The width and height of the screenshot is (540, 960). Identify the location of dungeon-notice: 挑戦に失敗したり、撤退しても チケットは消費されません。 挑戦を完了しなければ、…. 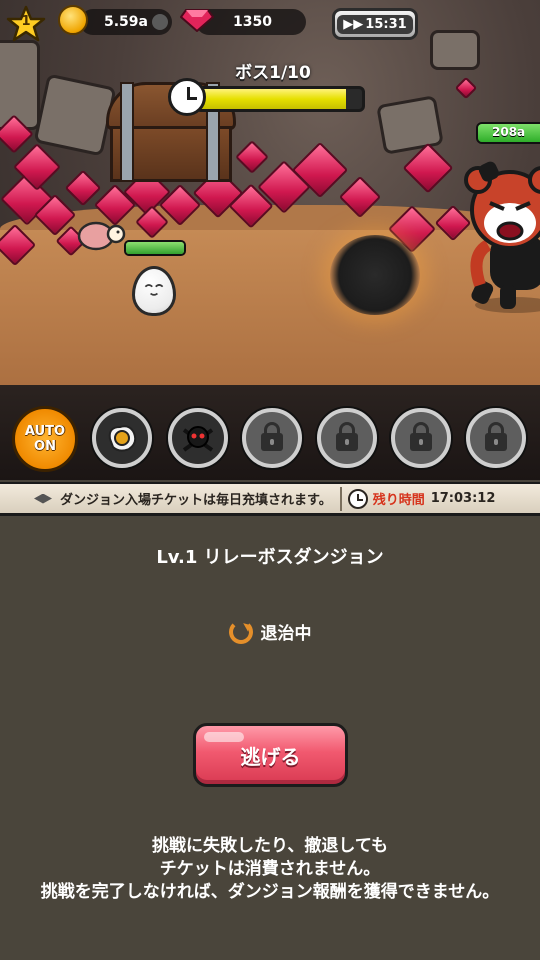
(270, 869).